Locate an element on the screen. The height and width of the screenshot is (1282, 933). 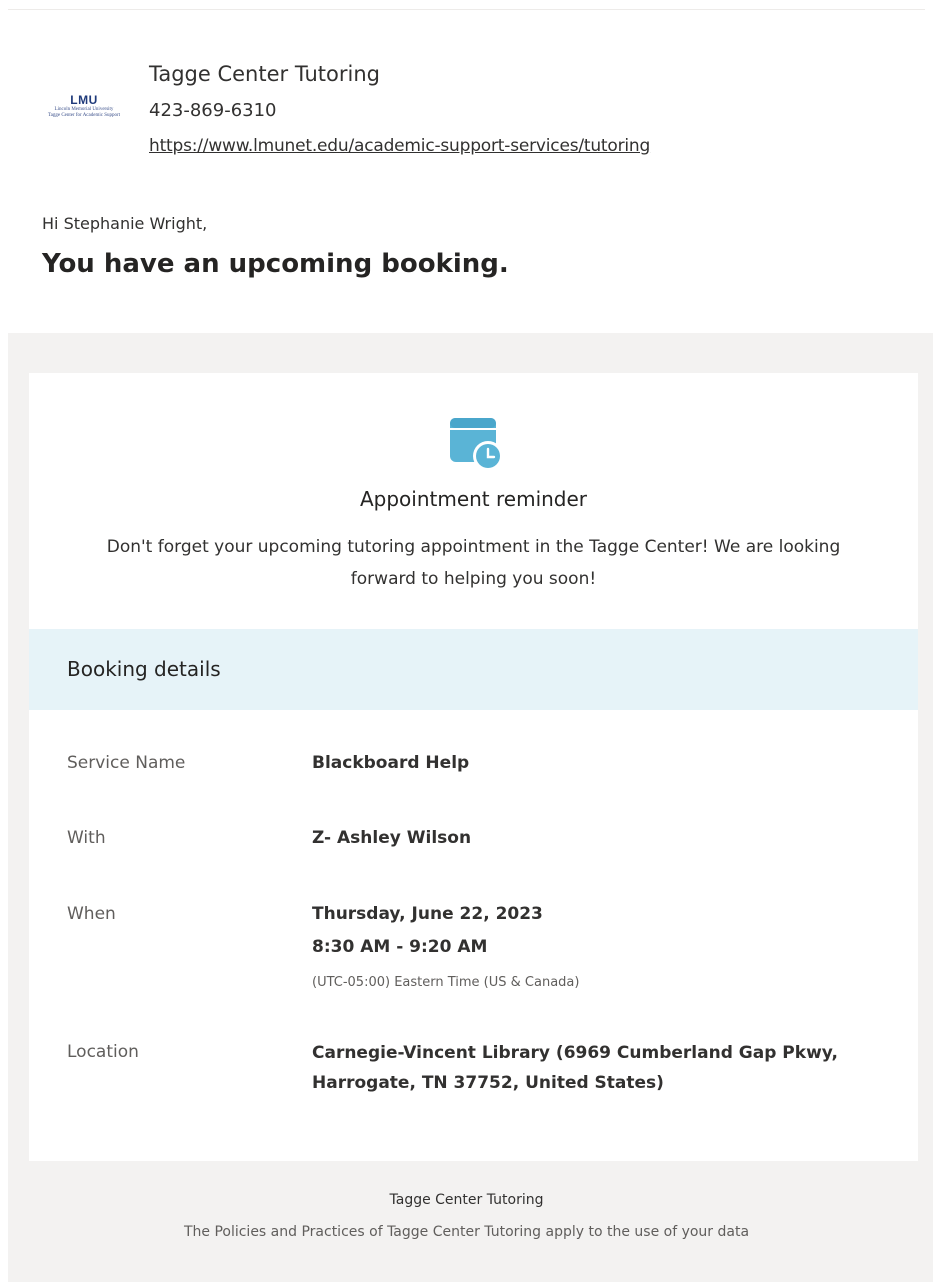
org-name: Tagge Center Tutoring is located at coordinates (264, 74).